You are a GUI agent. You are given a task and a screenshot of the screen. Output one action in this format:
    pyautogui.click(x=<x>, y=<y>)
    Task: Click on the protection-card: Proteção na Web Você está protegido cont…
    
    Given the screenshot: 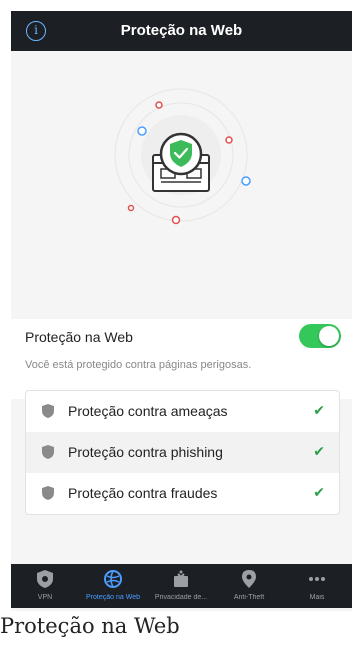 What is the action you would take?
    pyautogui.click(x=181, y=359)
    